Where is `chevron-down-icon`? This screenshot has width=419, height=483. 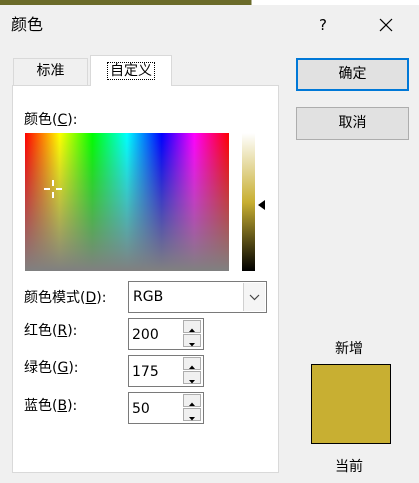 chevron-down-icon is located at coordinates (254, 297).